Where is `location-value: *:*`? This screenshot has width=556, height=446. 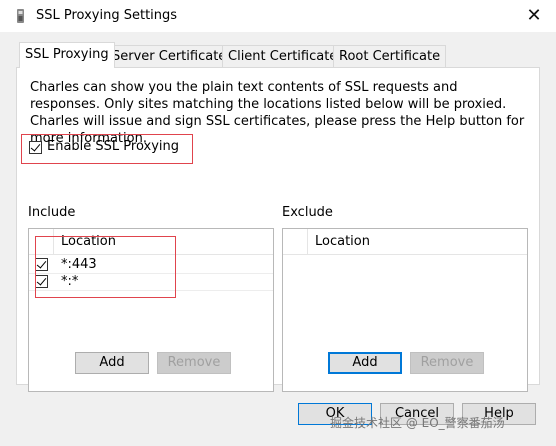
location-value: *:* is located at coordinates (70, 281).